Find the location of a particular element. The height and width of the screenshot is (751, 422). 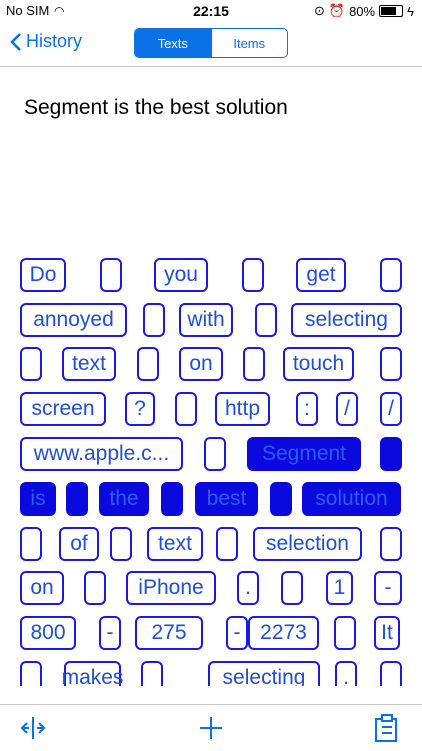

word-token: with is located at coordinates (206, 320).